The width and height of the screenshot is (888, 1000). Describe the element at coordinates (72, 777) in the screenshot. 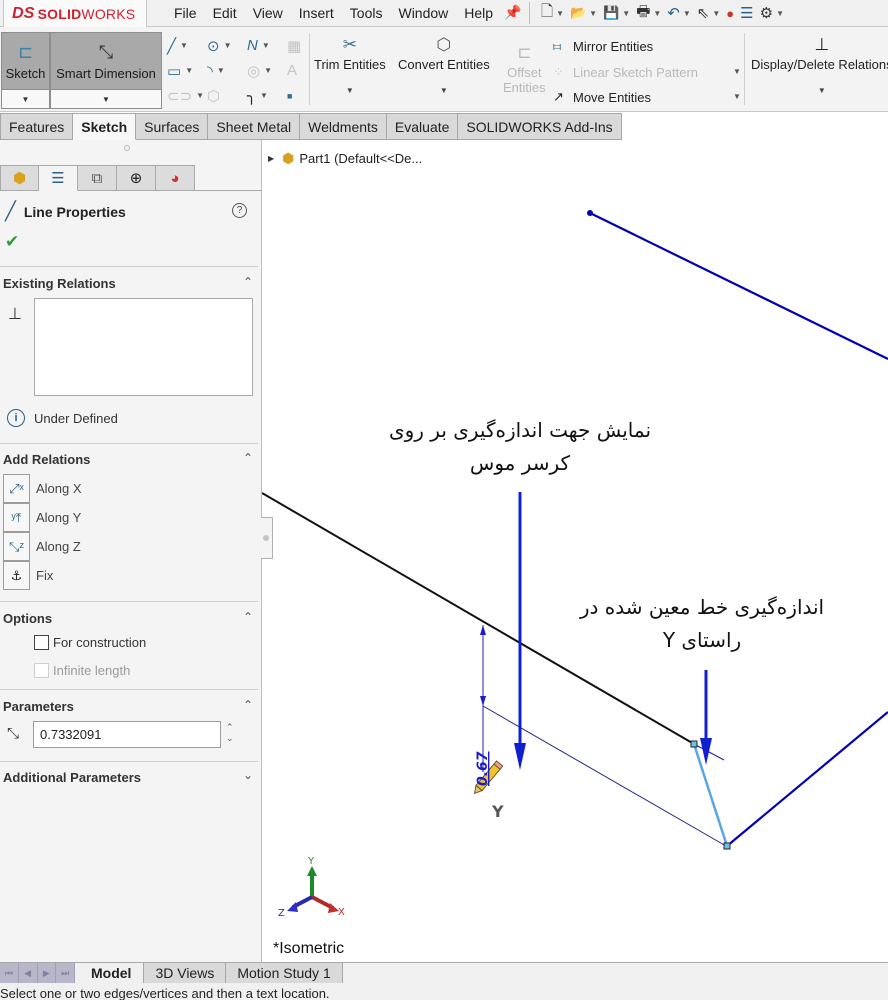

I see `additional-parameters-header: Additional Parameters` at that location.